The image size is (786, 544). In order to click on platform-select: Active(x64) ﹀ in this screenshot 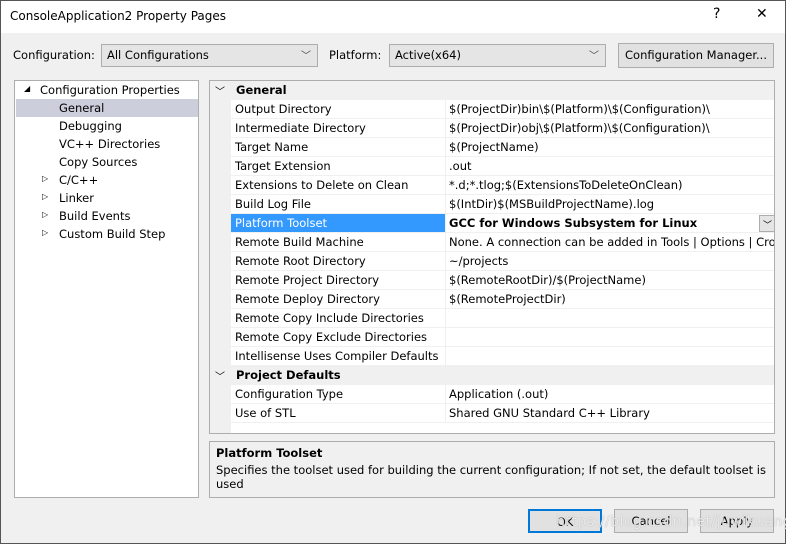, I will do `click(497, 55)`.